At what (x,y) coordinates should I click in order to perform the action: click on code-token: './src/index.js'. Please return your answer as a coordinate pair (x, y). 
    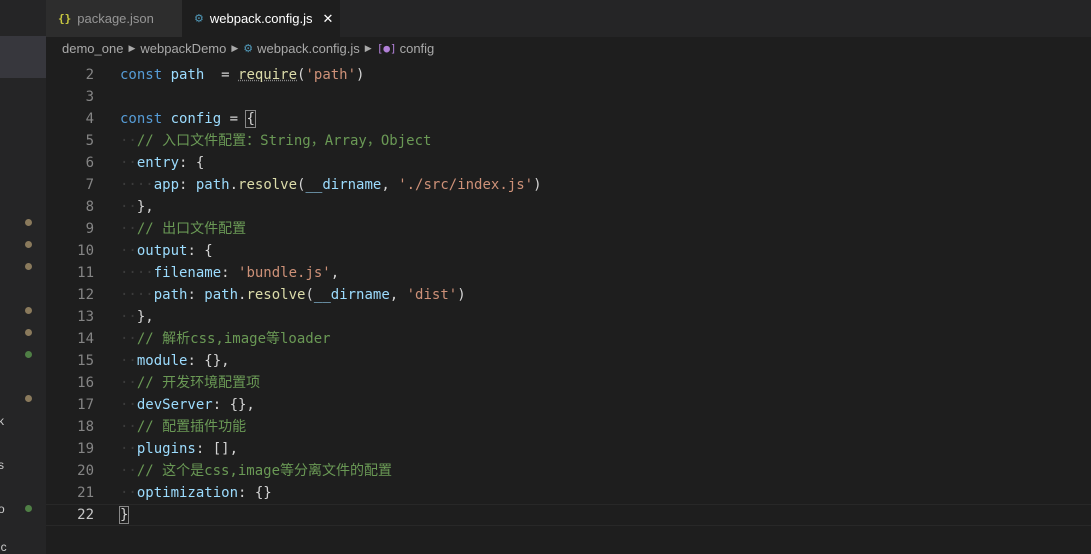
    Looking at the image, I should click on (466, 185).